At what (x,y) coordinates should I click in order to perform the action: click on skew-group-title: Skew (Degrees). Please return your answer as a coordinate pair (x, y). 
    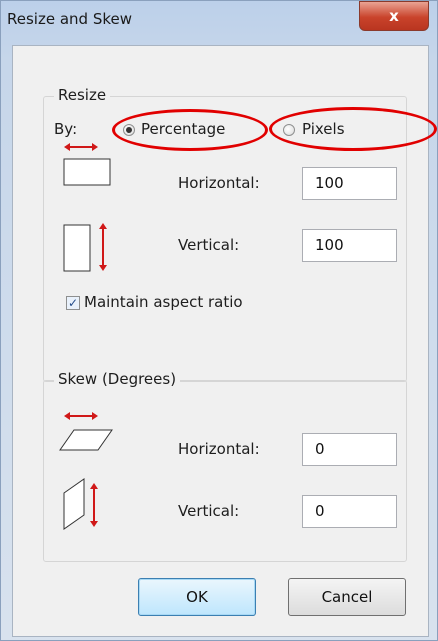
    Looking at the image, I should click on (117, 379).